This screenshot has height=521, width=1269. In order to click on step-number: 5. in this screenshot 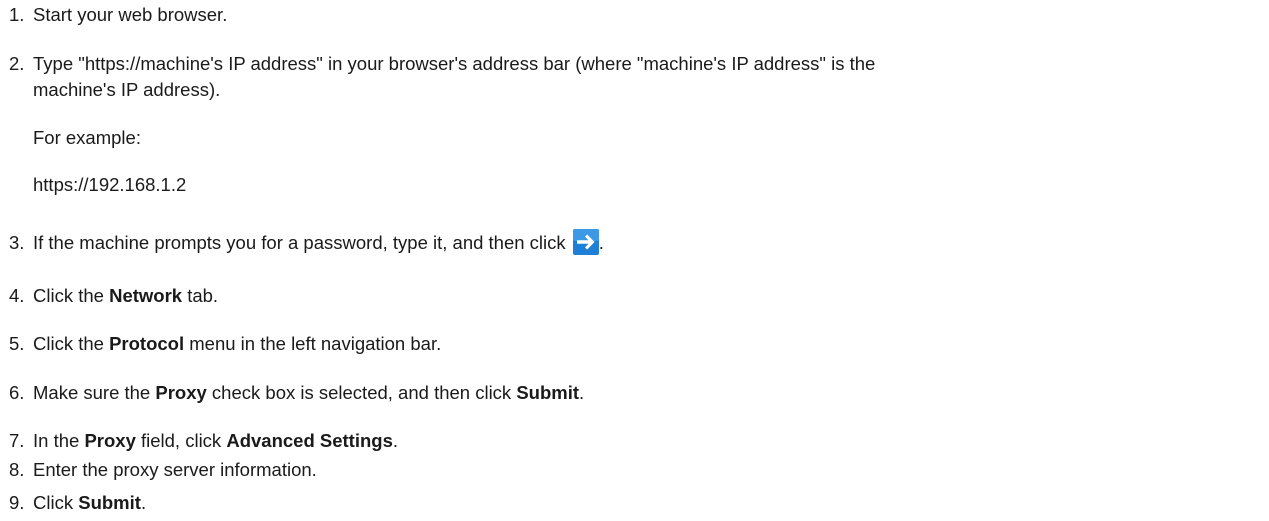, I will do `click(17, 343)`.